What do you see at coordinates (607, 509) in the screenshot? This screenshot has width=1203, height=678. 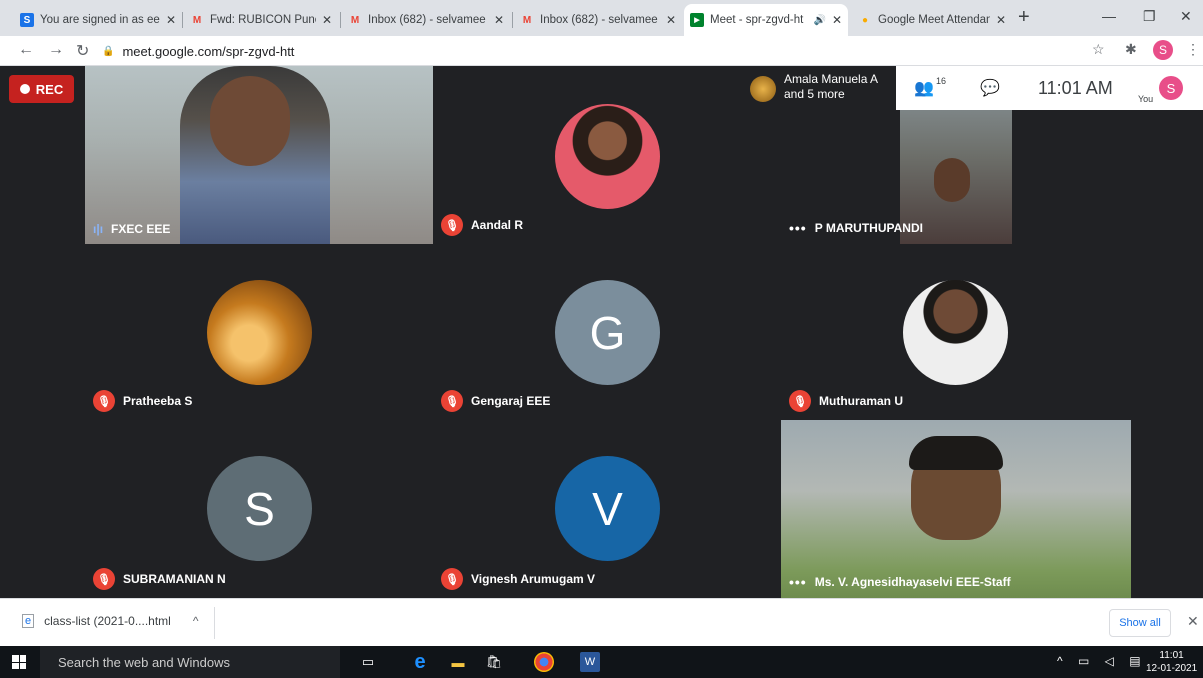 I see `participant-tile: V 🎙 Vignesh Arumugam V` at bounding box center [607, 509].